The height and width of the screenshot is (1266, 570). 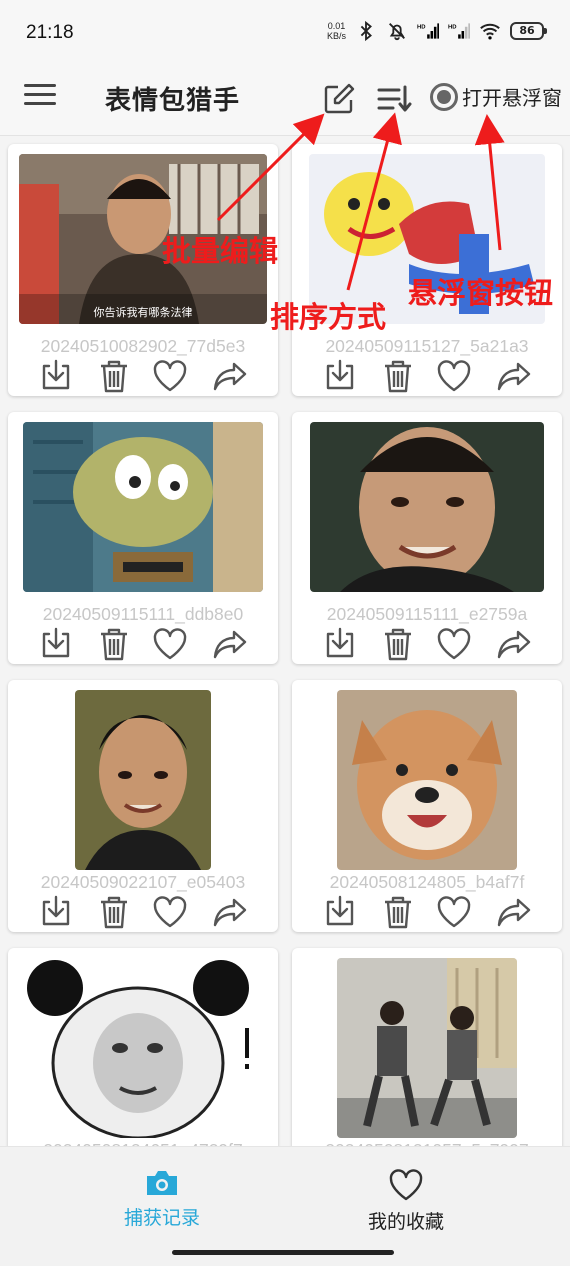 What do you see at coordinates (162, 1199) in the screenshot?
I see `nav-capture-history: 捕获记录` at bounding box center [162, 1199].